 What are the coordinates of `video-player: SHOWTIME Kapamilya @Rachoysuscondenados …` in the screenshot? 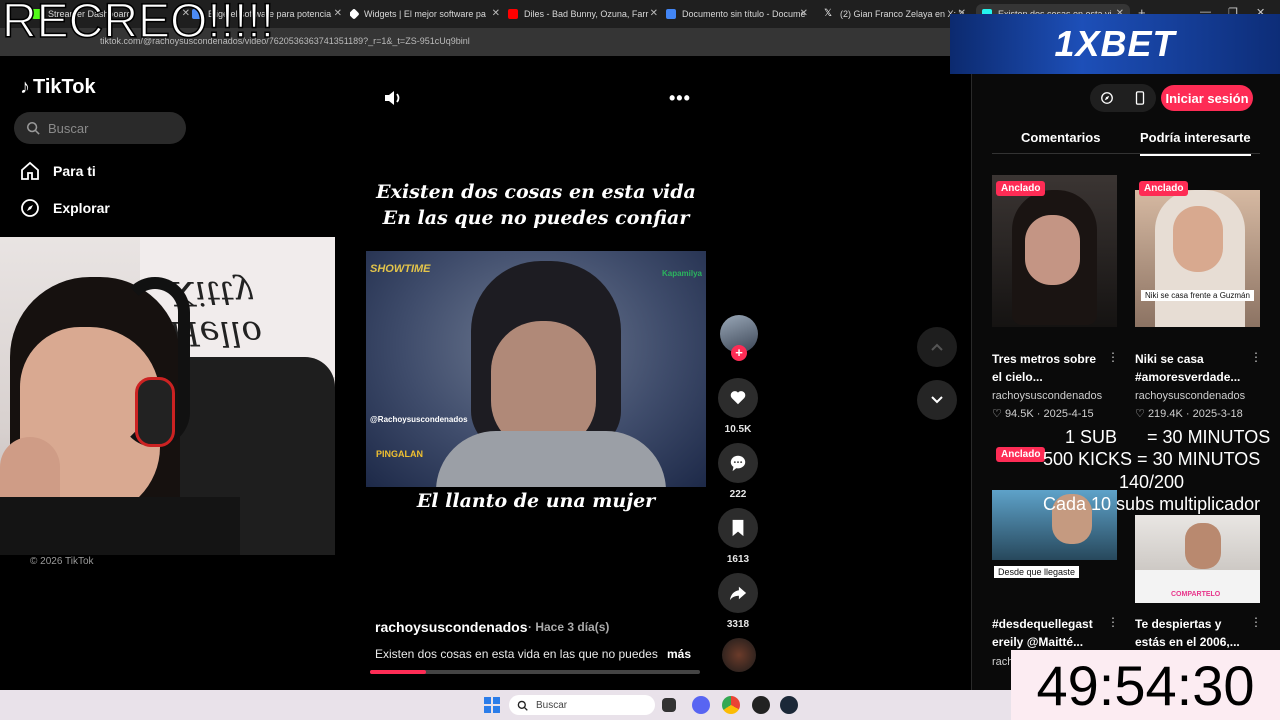 It's located at (536, 369).